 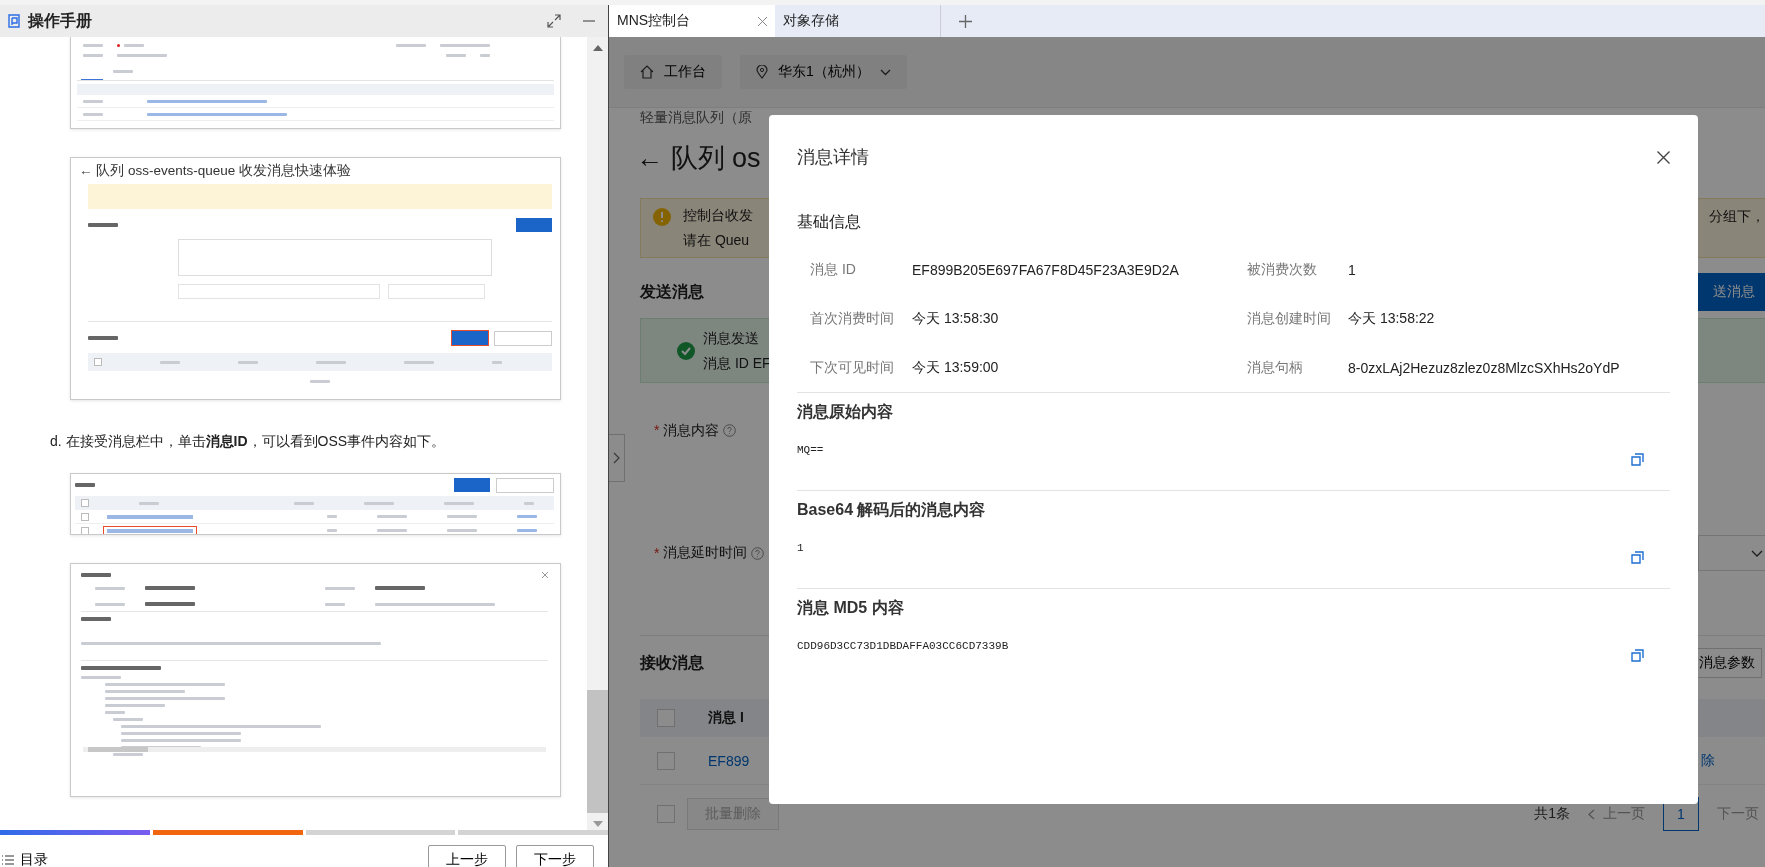 I want to click on page-heading: ← 队列 os, so click(x=698, y=158).